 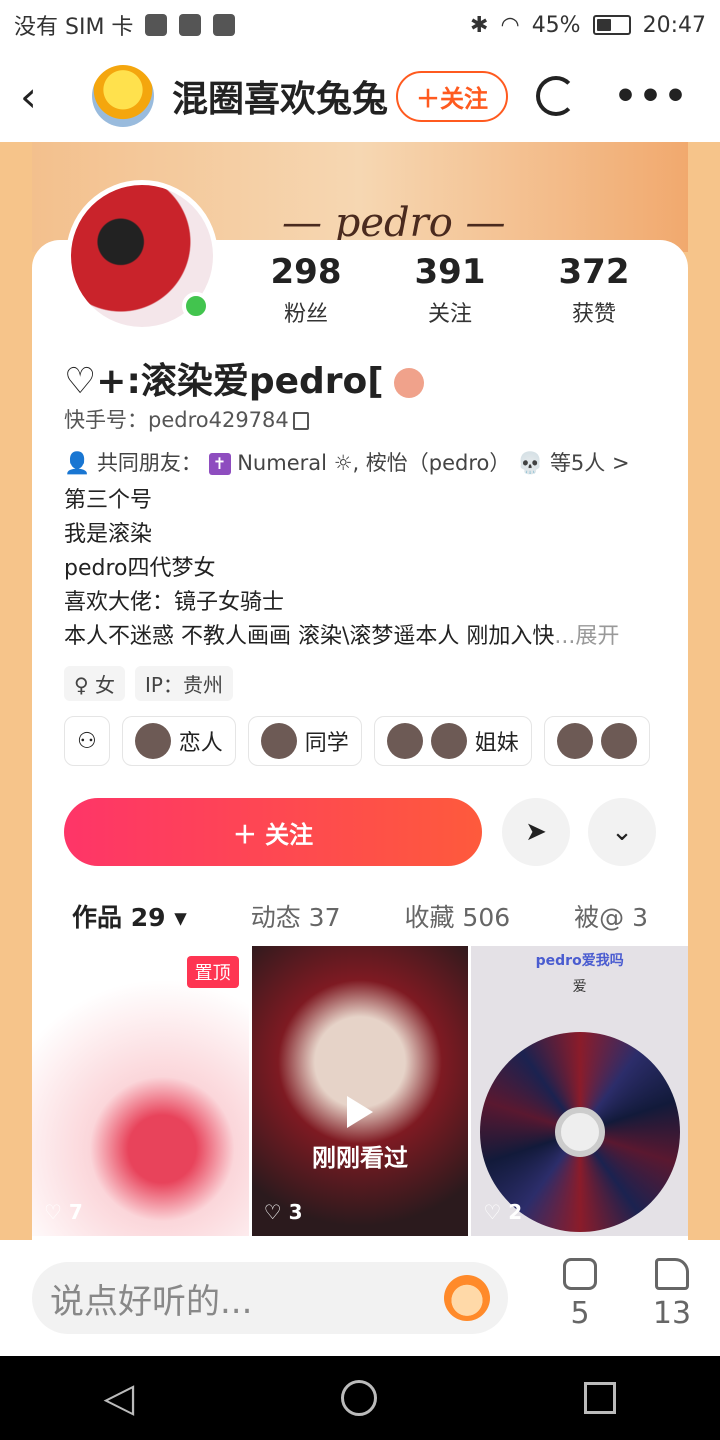 What do you see at coordinates (108, 534) in the screenshot?
I see `bio-line: 我是滚染` at bounding box center [108, 534].